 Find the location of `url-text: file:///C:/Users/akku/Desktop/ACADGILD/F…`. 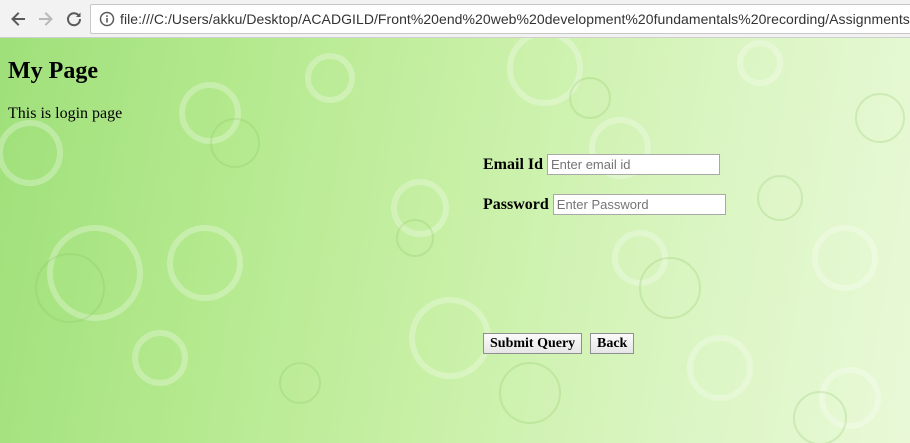

url-text: file:///C:/Users/akku/Desktop/ACADGILD/F… is located at coordinates (515, 19).